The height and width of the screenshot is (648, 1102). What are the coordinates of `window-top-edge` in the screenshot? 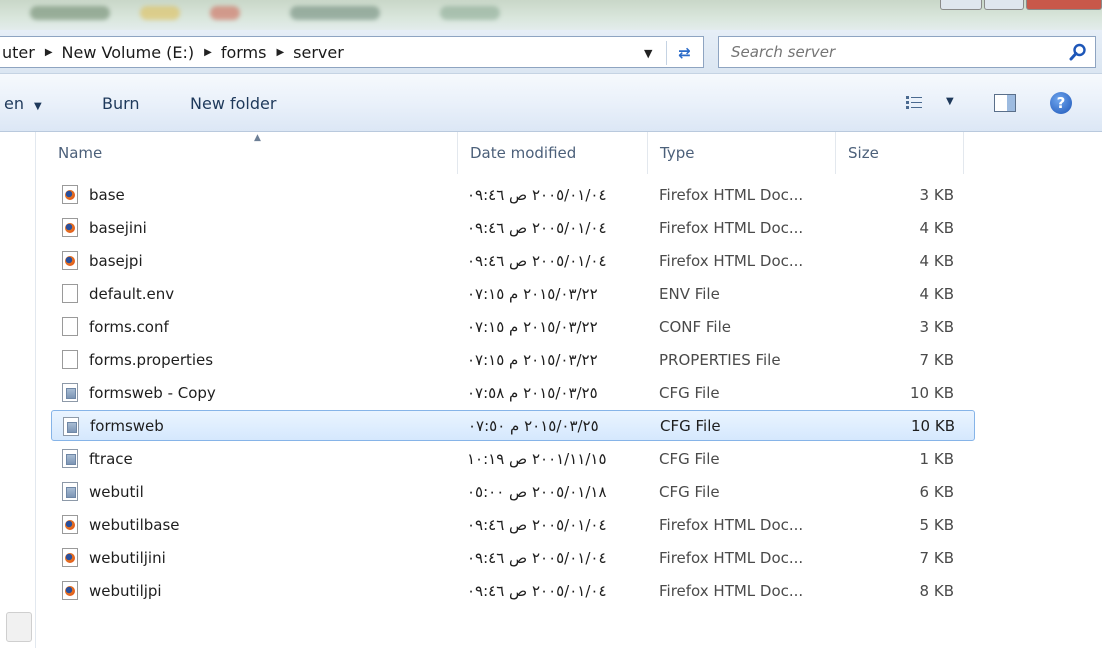 It's located at (551, 15).